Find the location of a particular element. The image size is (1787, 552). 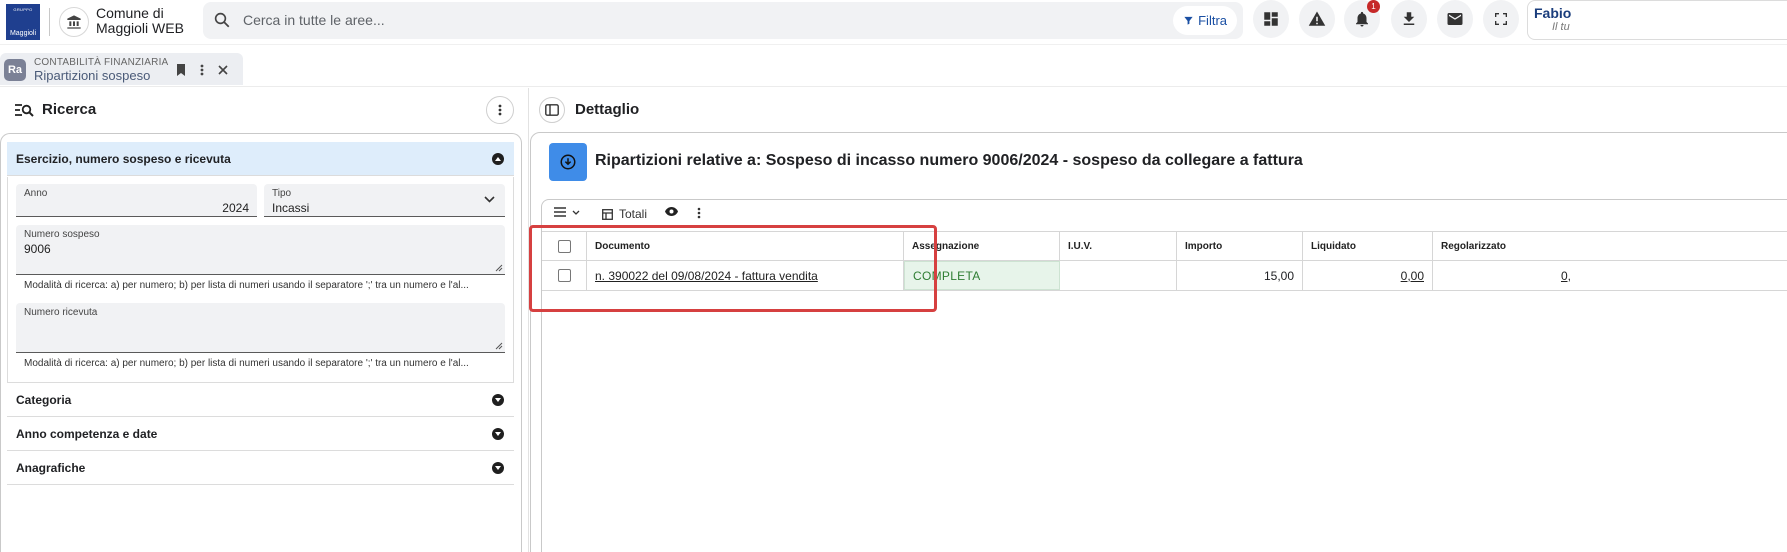

select-all-checkbox is located at coordinates (564, 246).